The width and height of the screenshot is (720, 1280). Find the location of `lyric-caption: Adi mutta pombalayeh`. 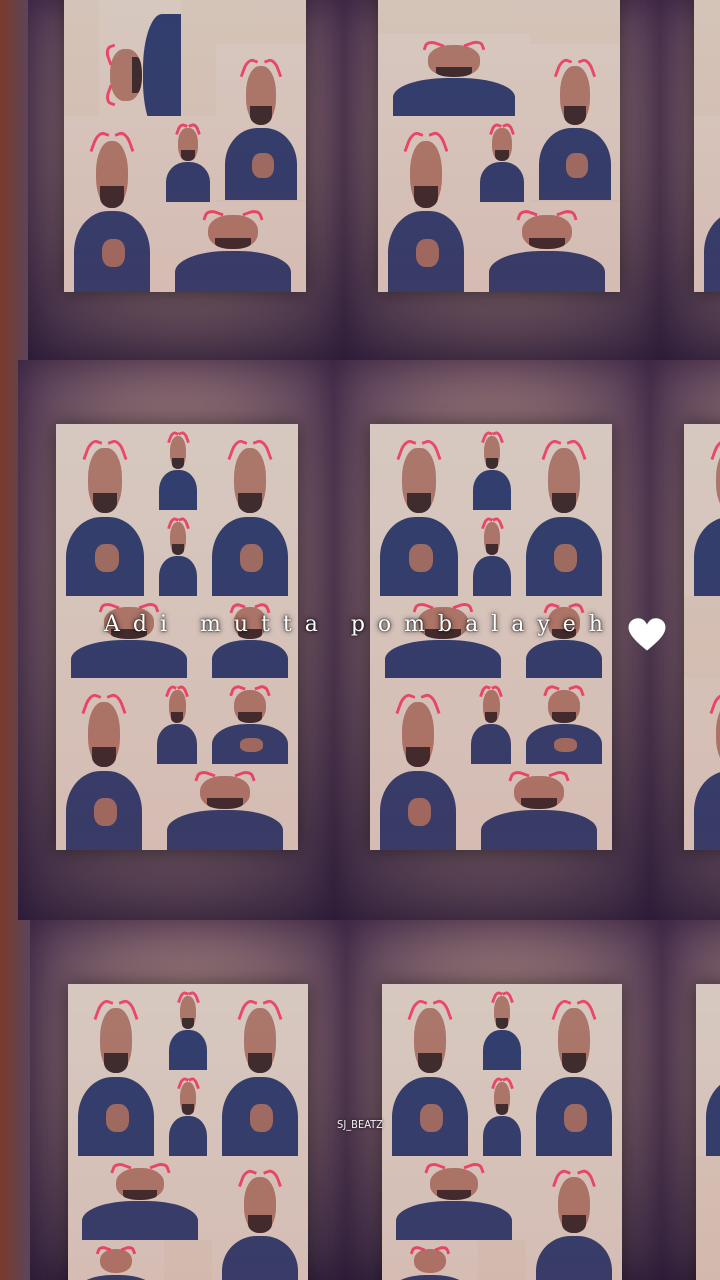

lyric-caption: Adi mutta pombalayeh is located at coordinates (360, 624).